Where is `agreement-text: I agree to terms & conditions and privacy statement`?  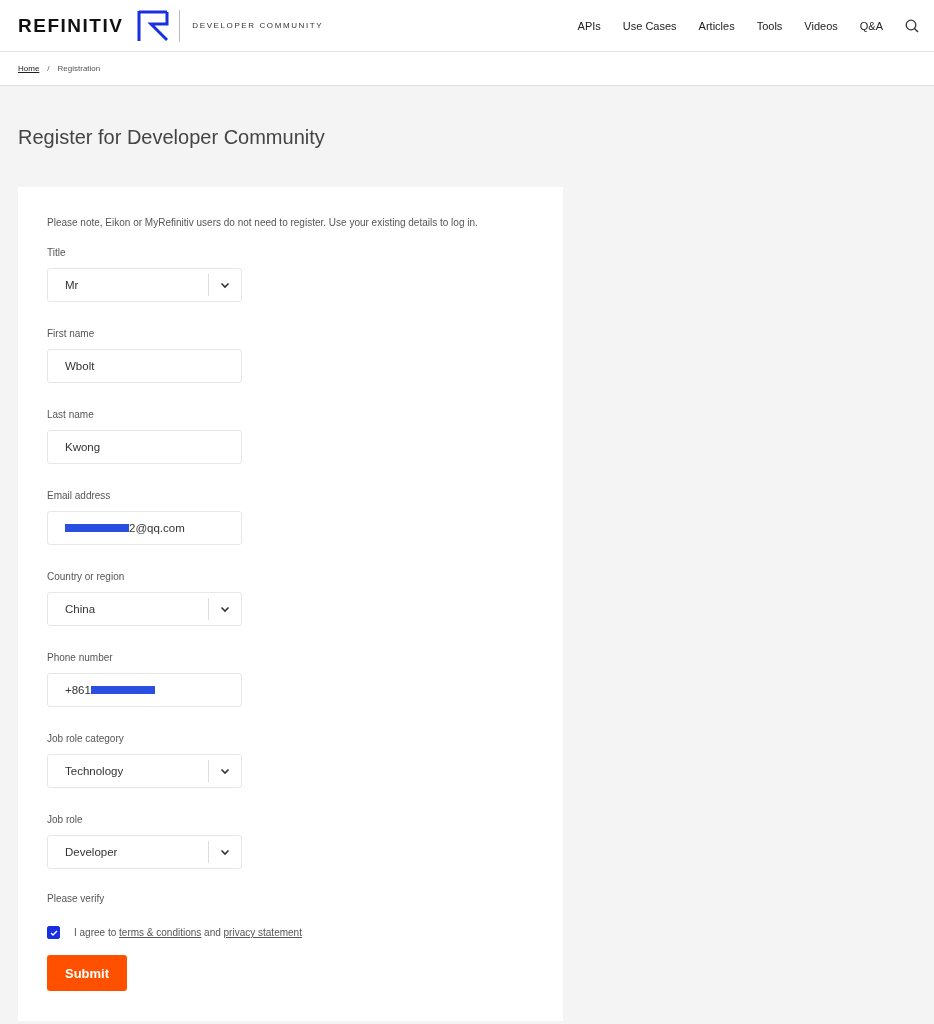 agreement-text: I agree to terms & conditions and privacy statement is located at coordinates (188, 932).